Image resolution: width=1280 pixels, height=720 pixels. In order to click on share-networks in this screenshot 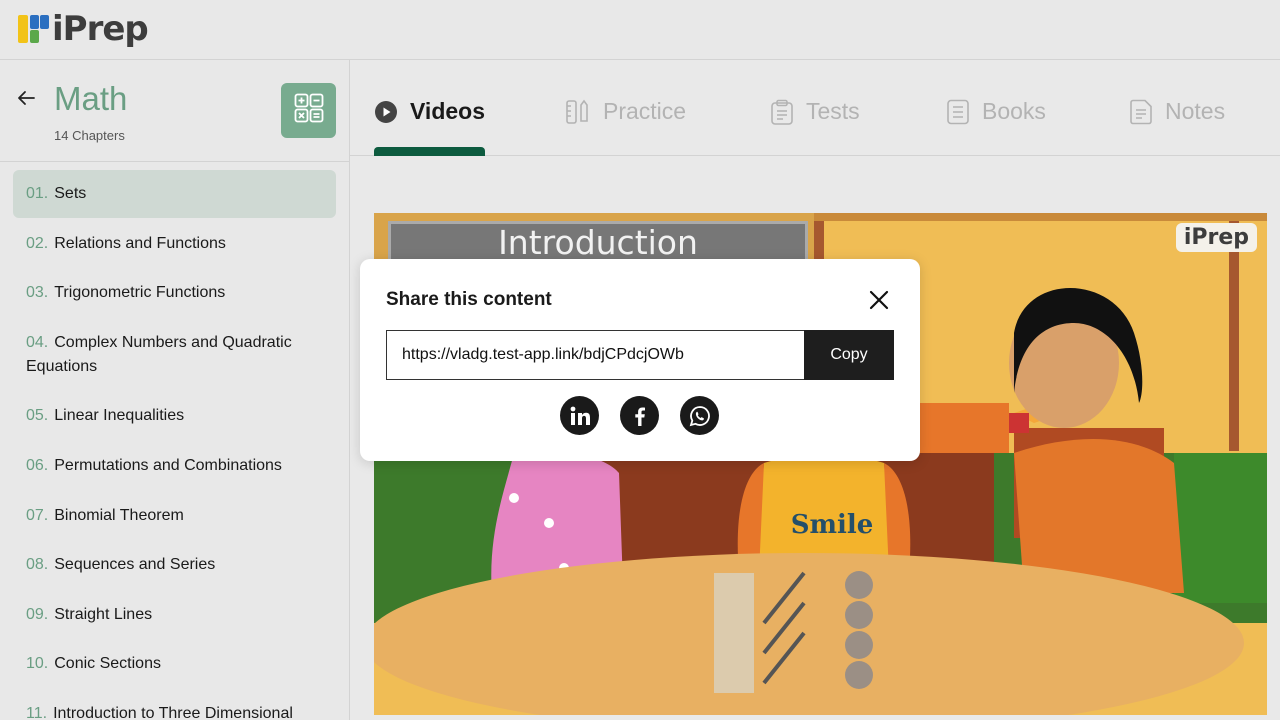, I will do `click(650, 415)`.